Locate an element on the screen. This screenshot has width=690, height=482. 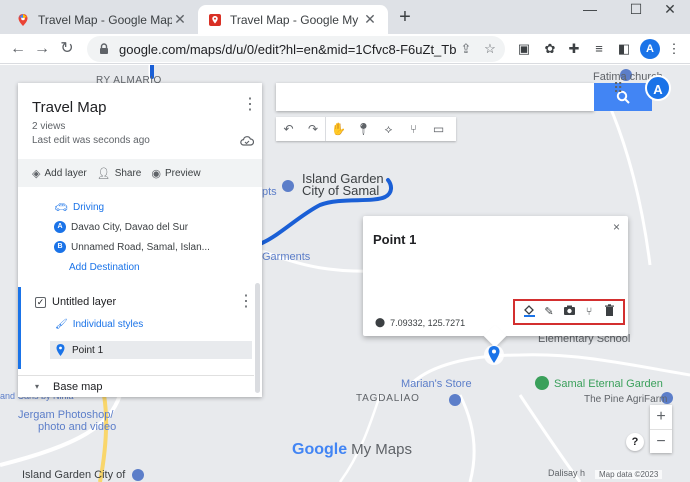
map-search-input is located at coordinates (435, 97).